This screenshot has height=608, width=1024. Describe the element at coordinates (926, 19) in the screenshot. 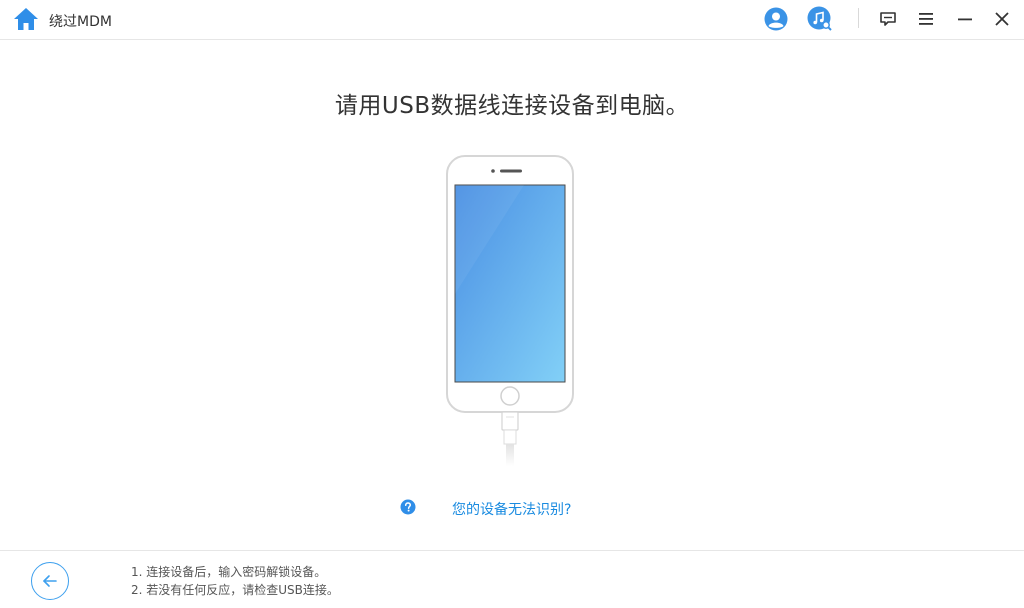

I see `menu-icon` at that location.